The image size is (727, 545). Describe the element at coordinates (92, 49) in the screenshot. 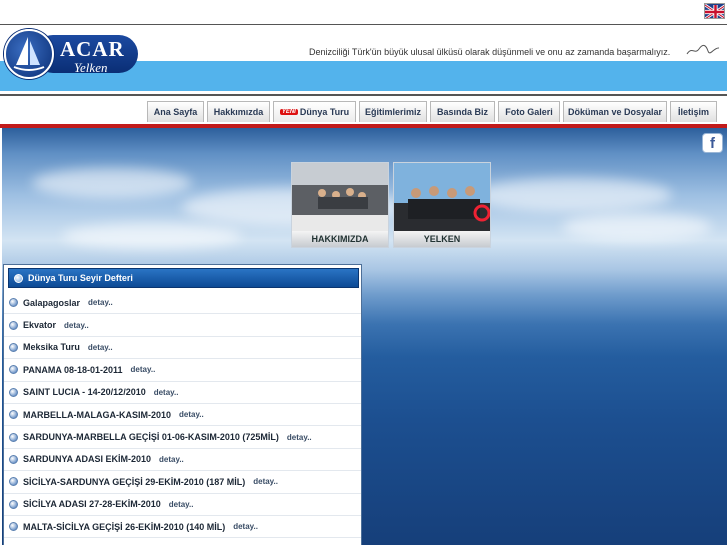

I see `brand-name: ACAR` at that location.